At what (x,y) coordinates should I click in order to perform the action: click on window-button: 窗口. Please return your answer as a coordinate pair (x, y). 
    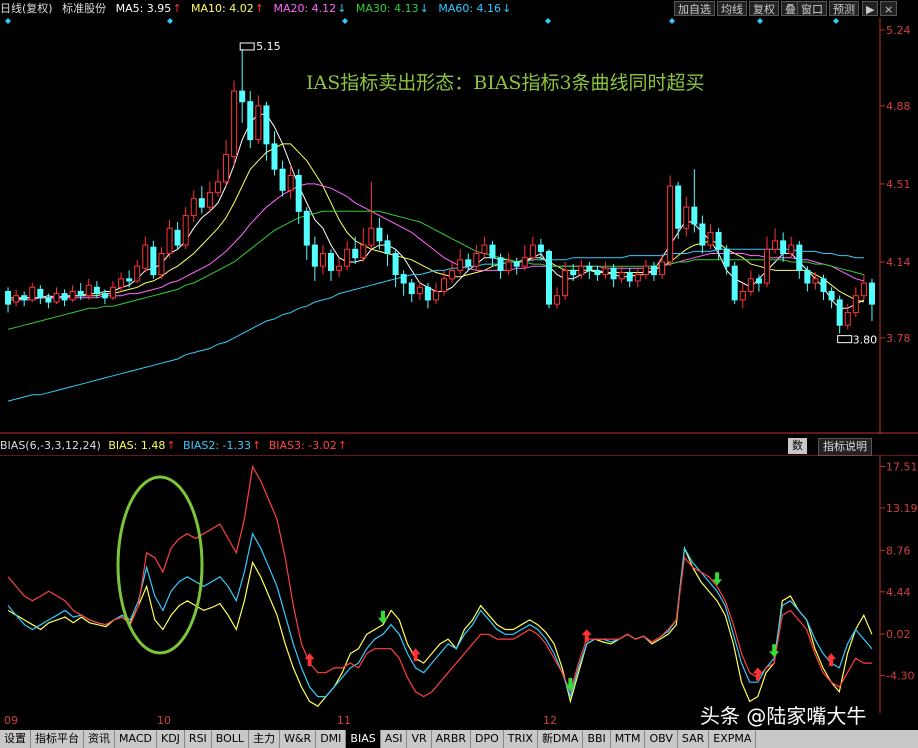
    Looking at the image, I should click on (812, 8).